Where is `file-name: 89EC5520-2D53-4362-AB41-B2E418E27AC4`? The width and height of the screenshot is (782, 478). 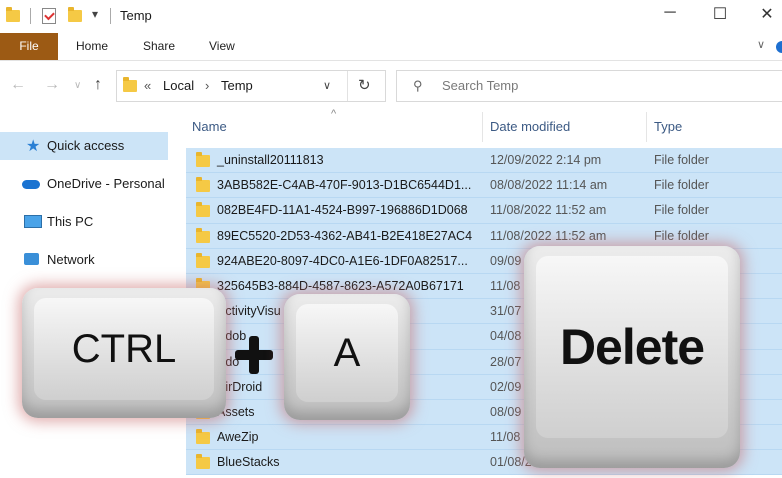
file-name: 89EC5520-2D53-4362-AB41-B2E418E27AC4 is located at coordinates (345, 235).